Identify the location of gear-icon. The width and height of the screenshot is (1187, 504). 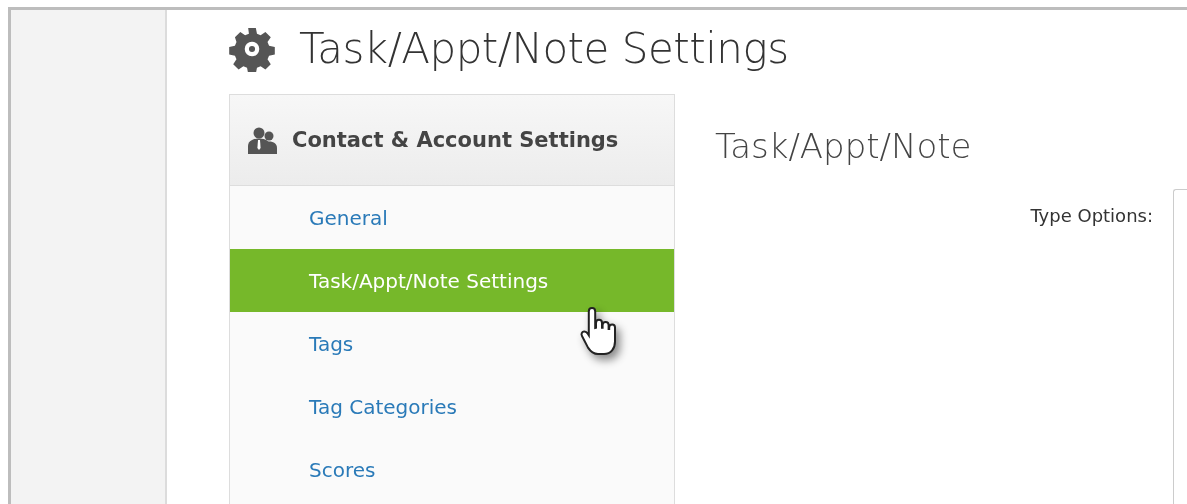
(252, 48).